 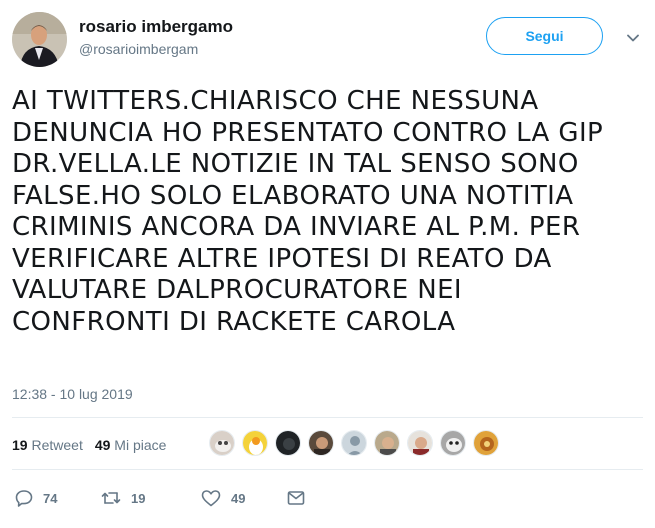 I want to click on reply-button: 74, so click(x=57, y=498).